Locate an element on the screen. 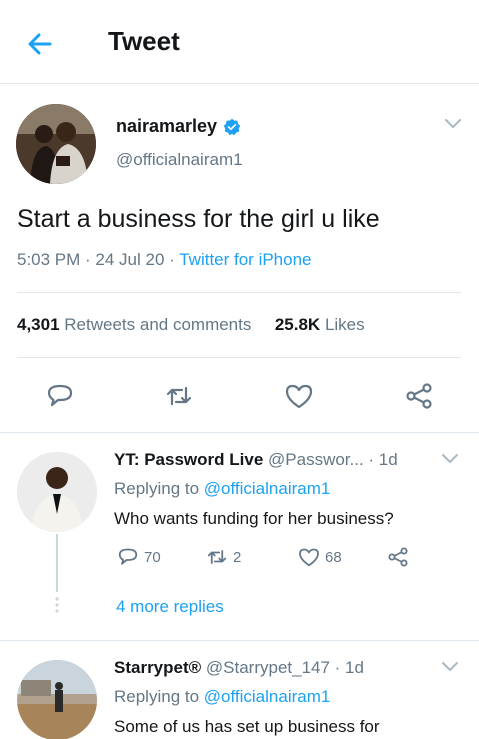 The image size is (479, 739). reply-header: YT: Password Live @Passwor... · 1d is located at coordinates (256, 460).